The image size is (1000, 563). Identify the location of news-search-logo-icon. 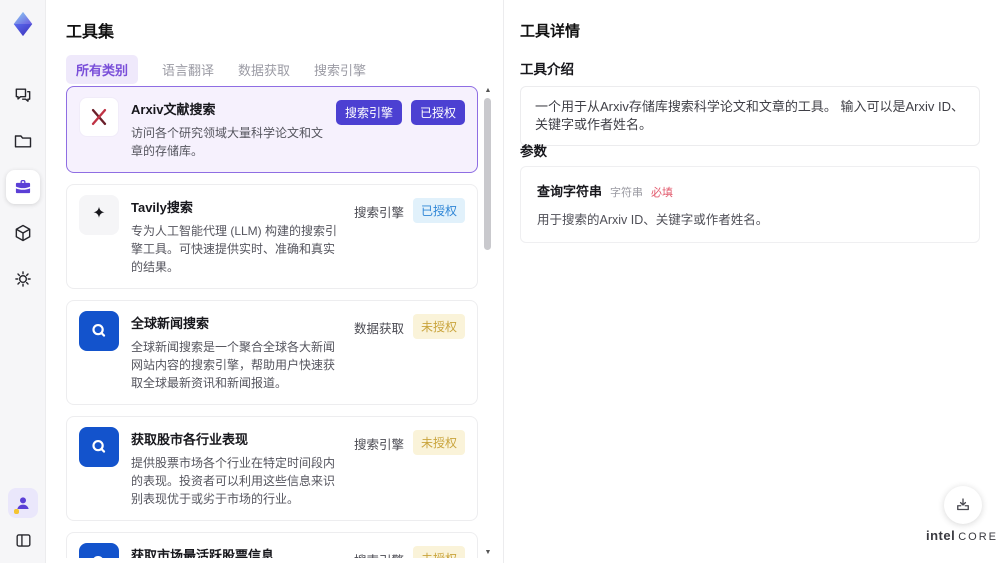
(99, 331).